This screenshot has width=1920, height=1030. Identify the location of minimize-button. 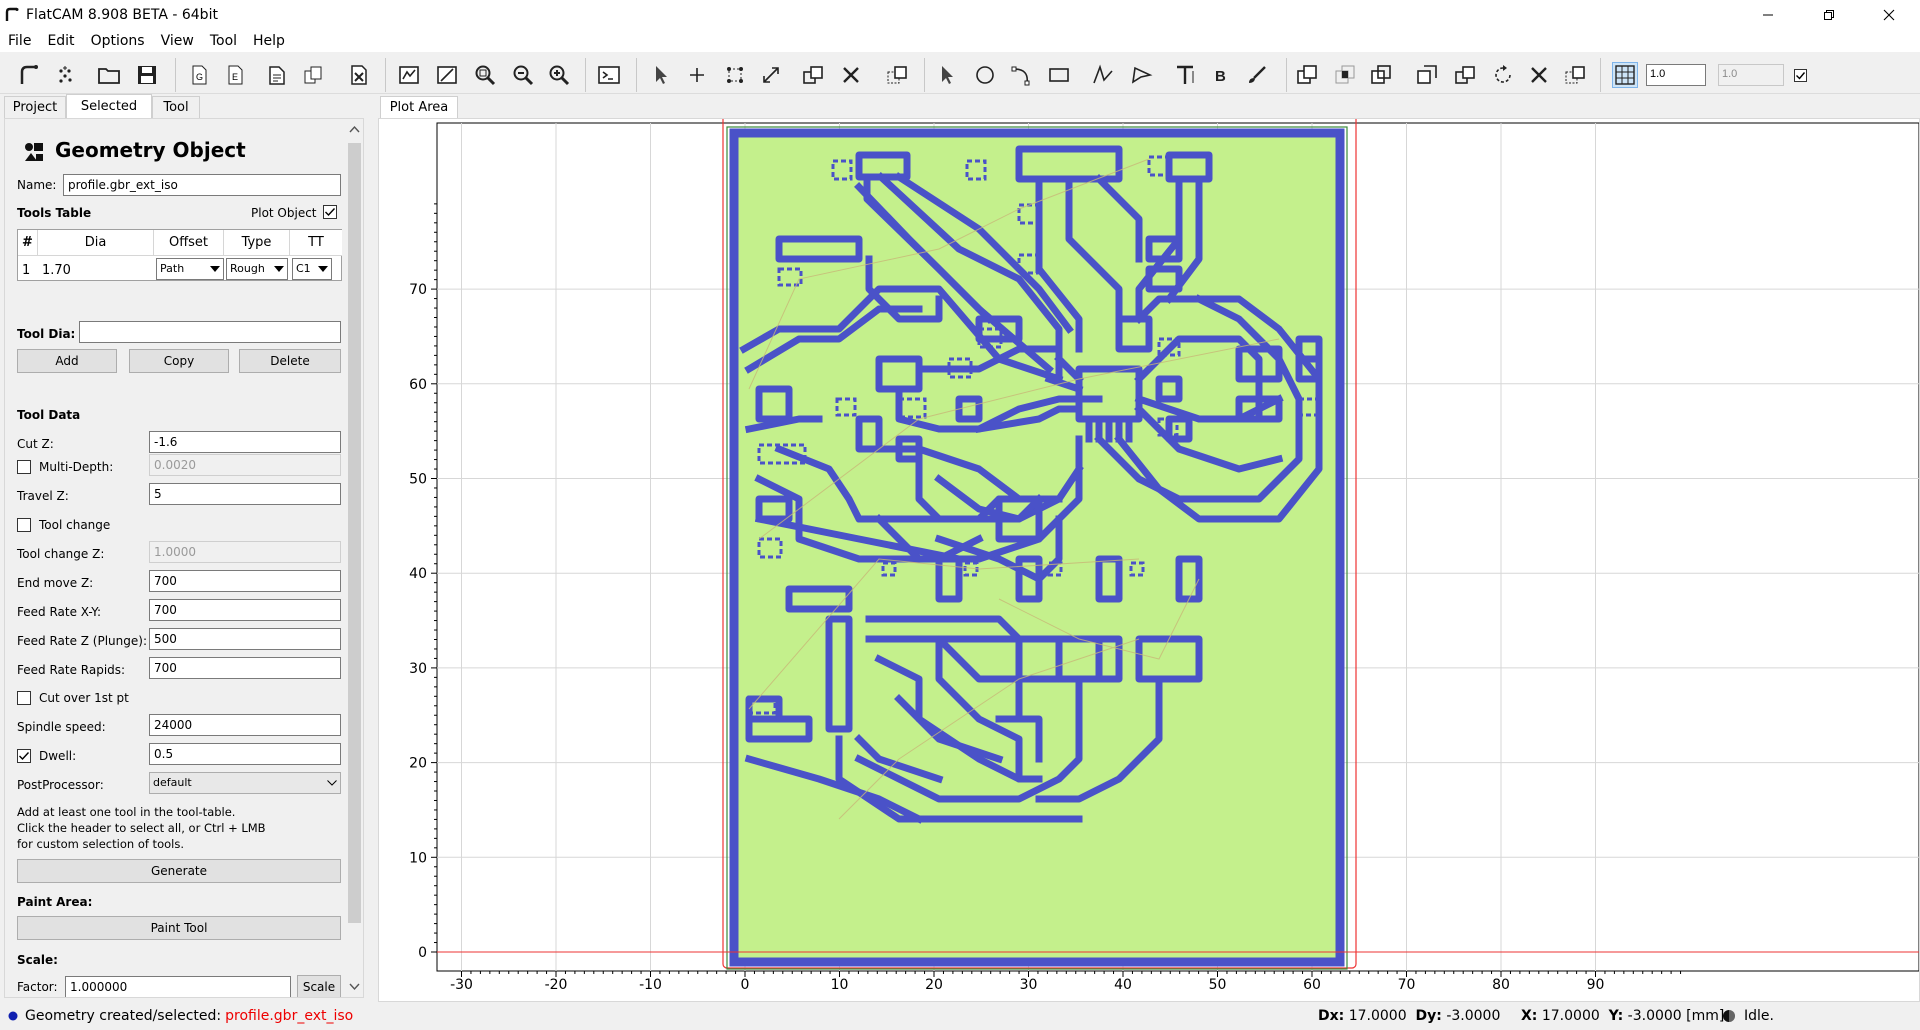
(1768, 15).